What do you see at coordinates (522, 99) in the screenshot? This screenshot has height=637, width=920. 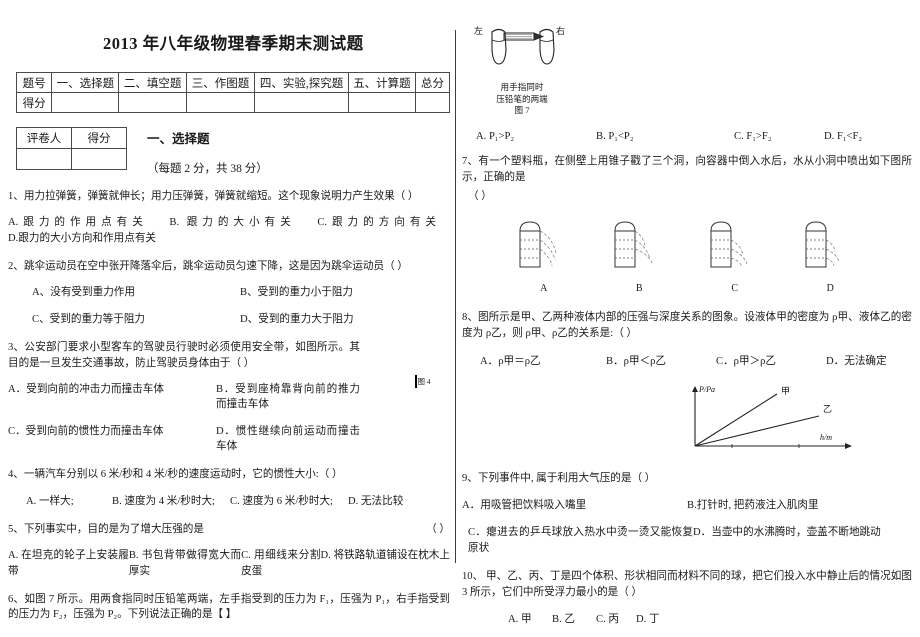 I see `pencil-figure-caption: 用手指同时 压铅笔的两端 图 7` at bounding box center [522, 99].